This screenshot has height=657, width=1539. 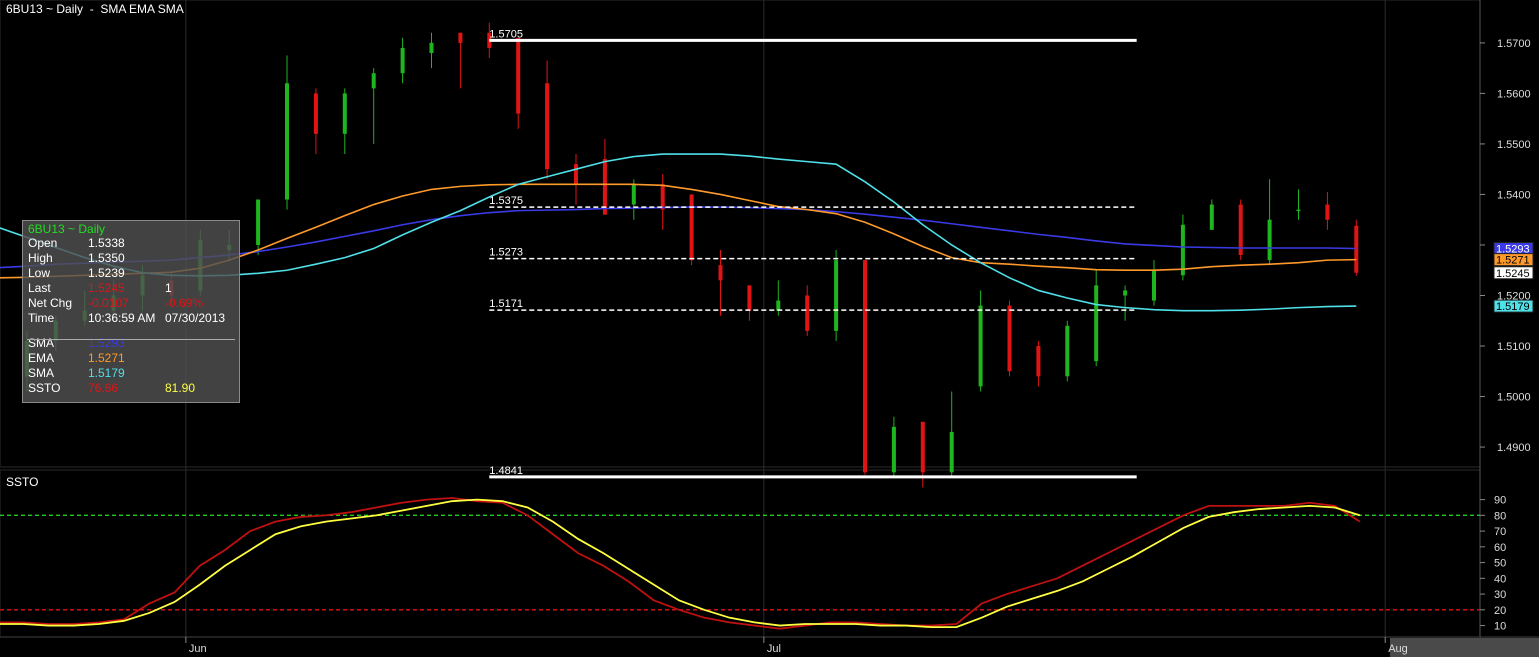 What do you see at coordinates (1514, 94) in the screenshot?
I see `price-tick-label: 1.5600` at bounding box center [1514, 94].